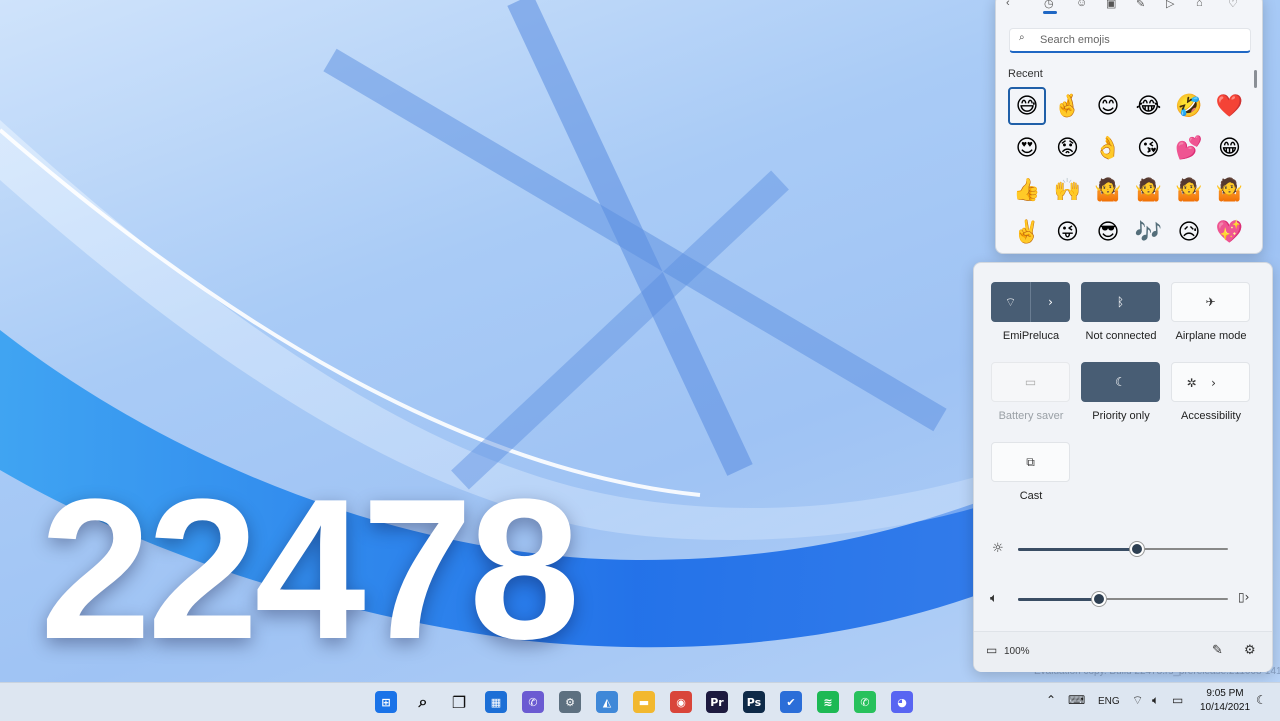 This screenshot has width=1280, height=721. I want to click on emoji-item: 😂, so click(1149, 106).